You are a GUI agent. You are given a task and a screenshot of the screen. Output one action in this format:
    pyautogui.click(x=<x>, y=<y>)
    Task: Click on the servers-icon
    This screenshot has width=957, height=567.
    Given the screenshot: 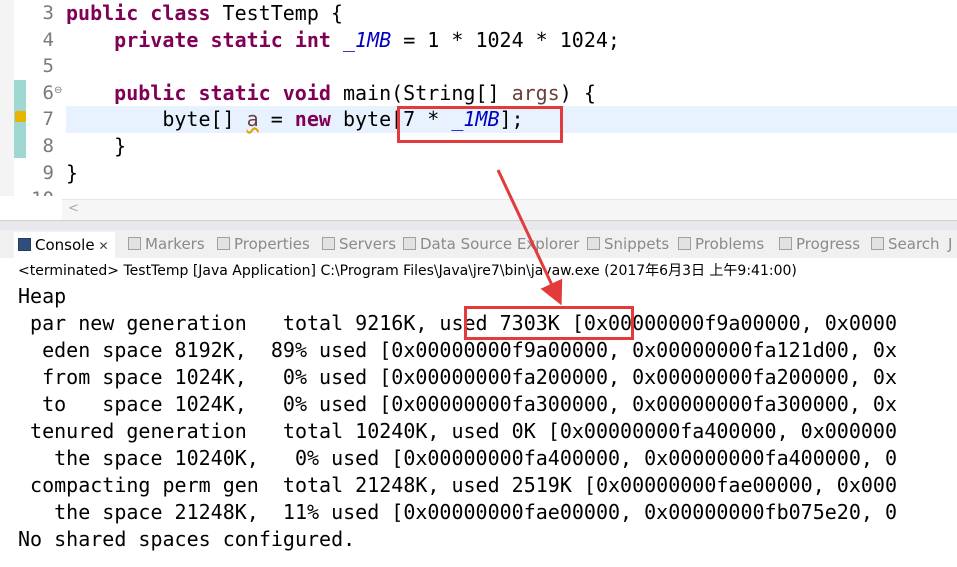 What is the action you would take?
    pyautogui.click(x=328, y=243)
    